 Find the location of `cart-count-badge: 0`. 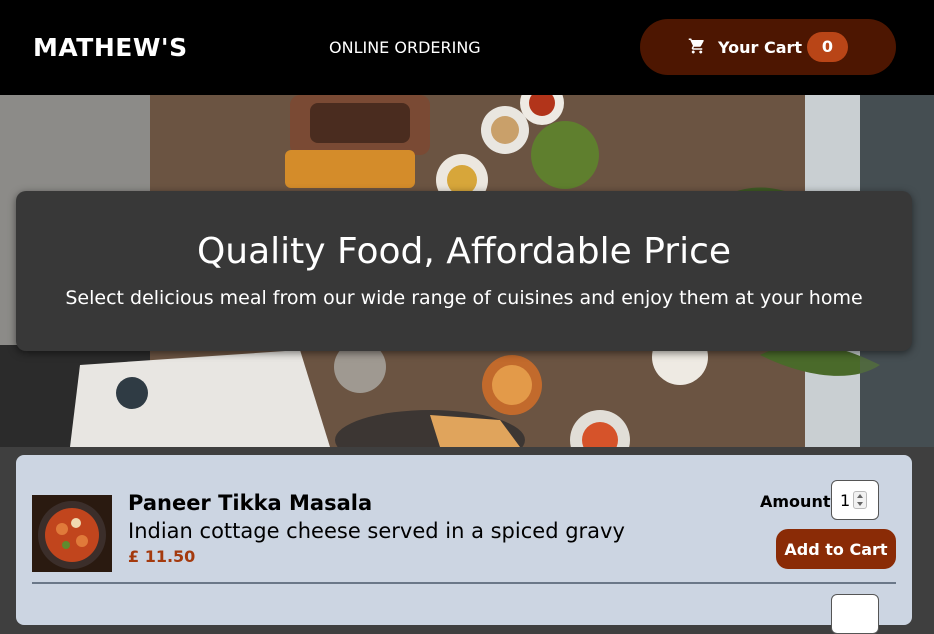

cart-count-badge: 0 is located at coordinates (827, 47).